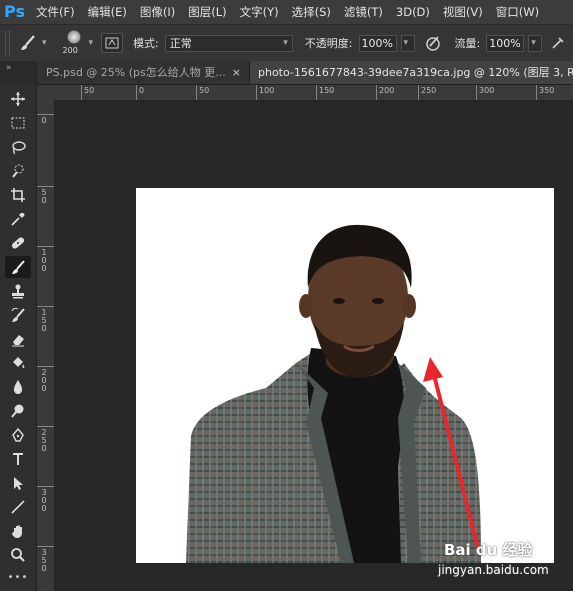  What do you see at coordinates (493, 570) in the screenshot?
I see `watermark-url: jingyan.baidu.com` at bounding box center [493, 570].